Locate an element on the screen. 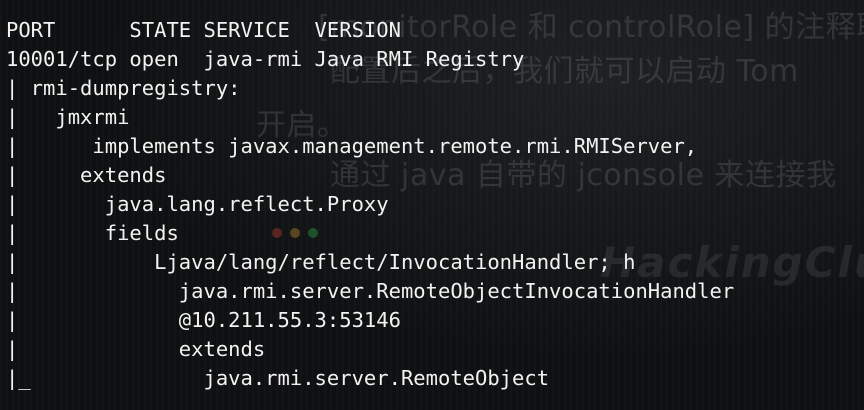 The width and height of the screenshot is (864, 410). terminal-output-line: | rmi-dumpregistry: is located at coordinates (123, 88).